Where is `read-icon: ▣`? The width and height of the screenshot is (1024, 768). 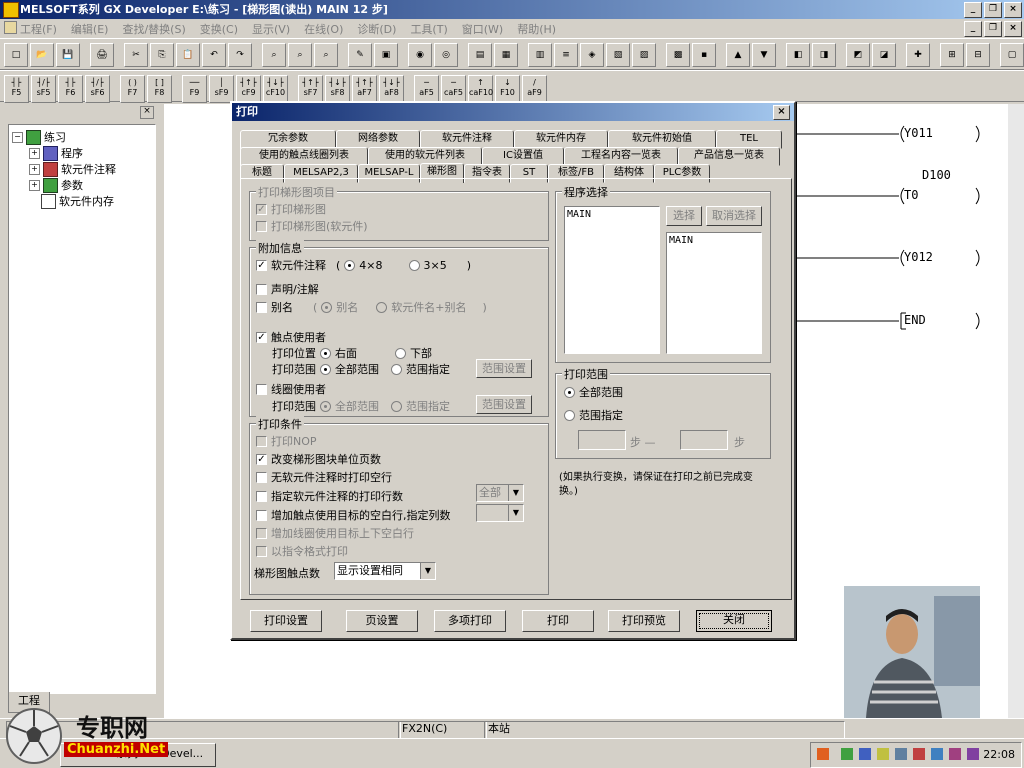
read-icon: ▣ is located at coordinates (386, 55).